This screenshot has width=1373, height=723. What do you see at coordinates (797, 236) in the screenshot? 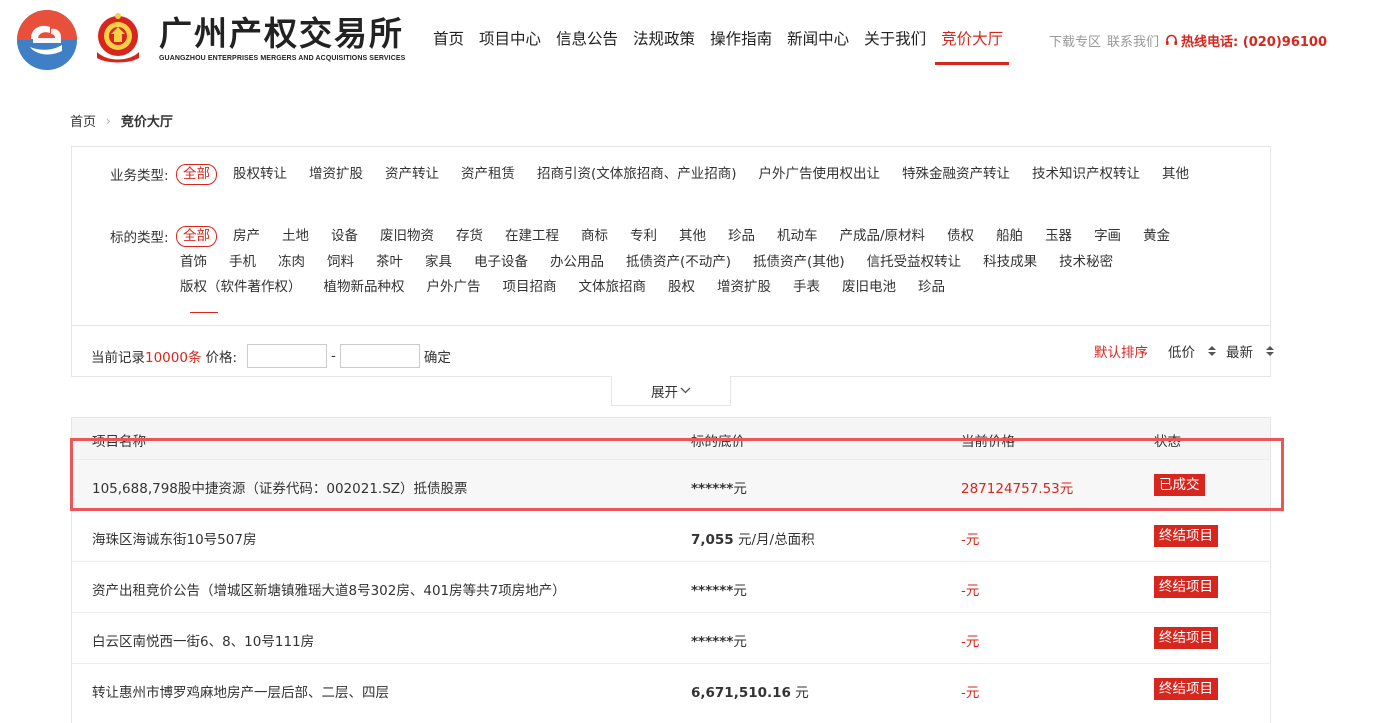
I see `target-type-option: 机动车` at bounding box center [797, 236].